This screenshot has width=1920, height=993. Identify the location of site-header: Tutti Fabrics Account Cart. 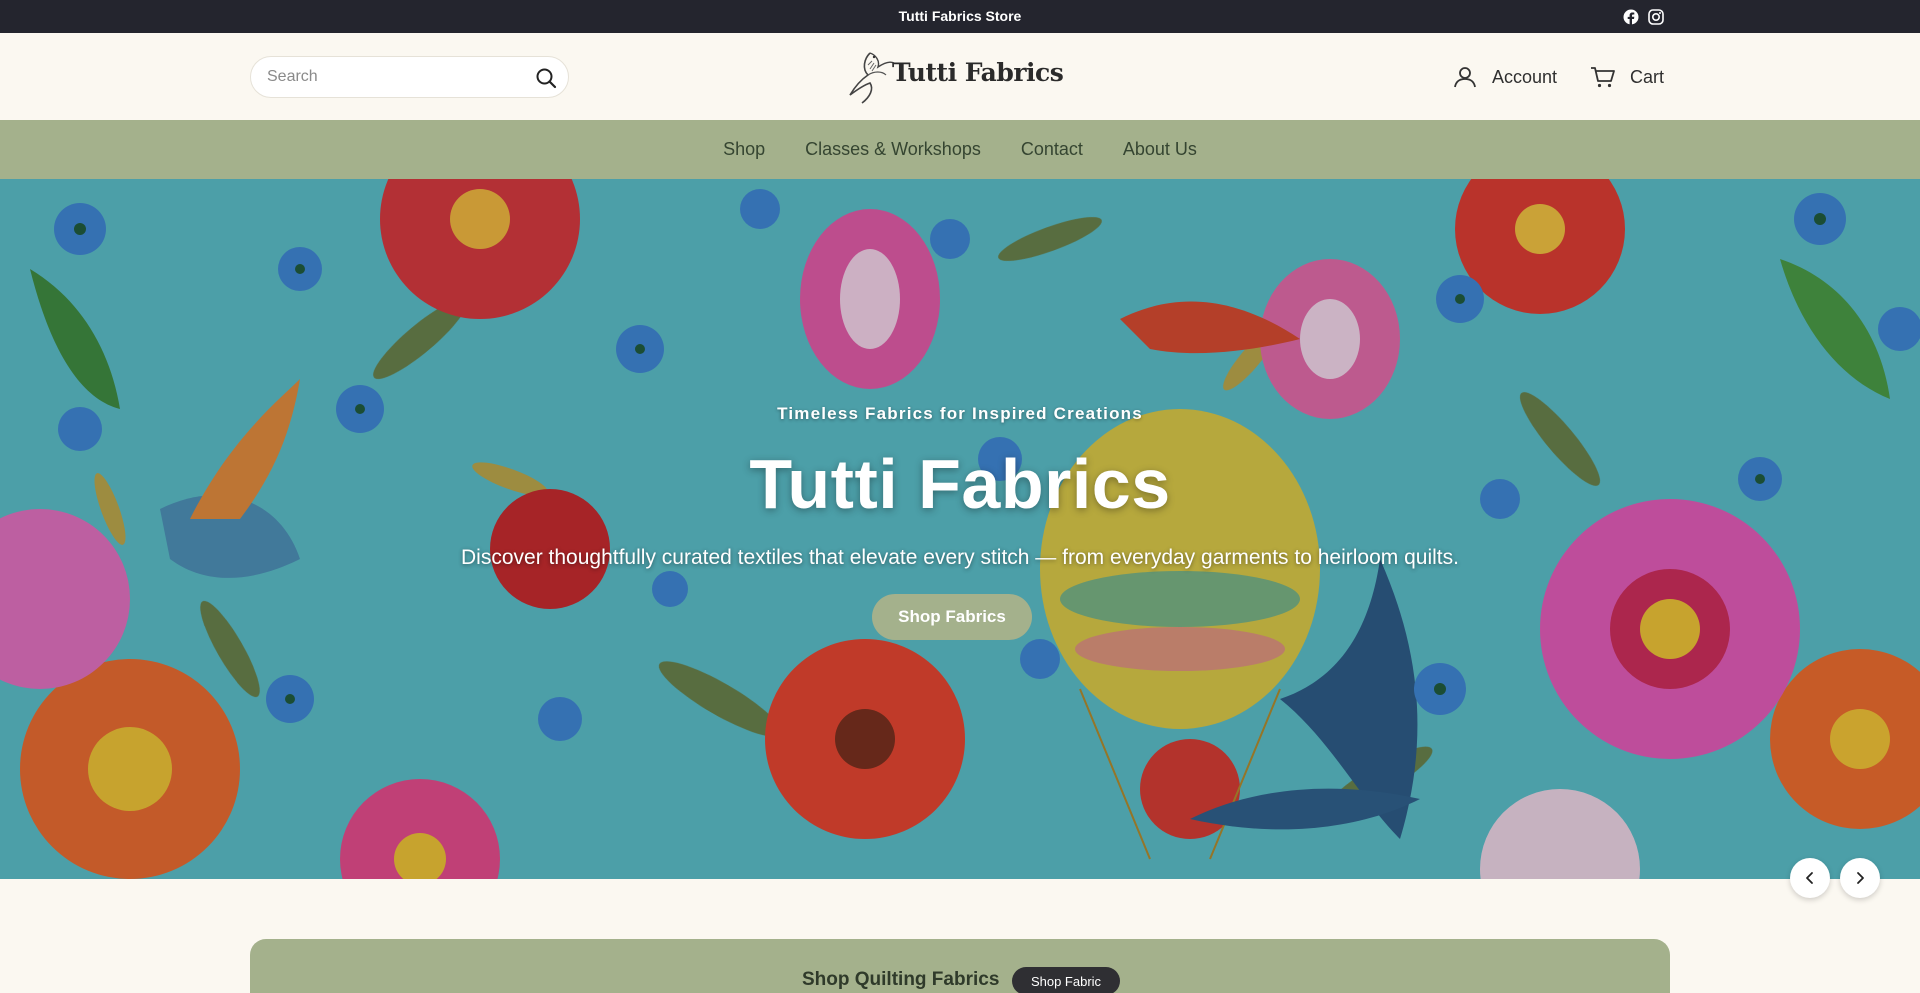
(960, 76).